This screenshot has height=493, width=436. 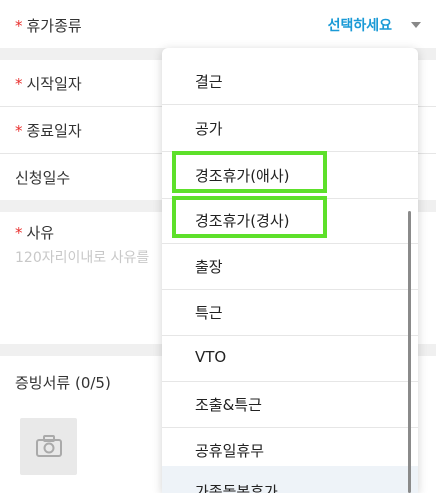 I want to click on leave-type-select-value: 선택하세요, so click(x=360, y=25).